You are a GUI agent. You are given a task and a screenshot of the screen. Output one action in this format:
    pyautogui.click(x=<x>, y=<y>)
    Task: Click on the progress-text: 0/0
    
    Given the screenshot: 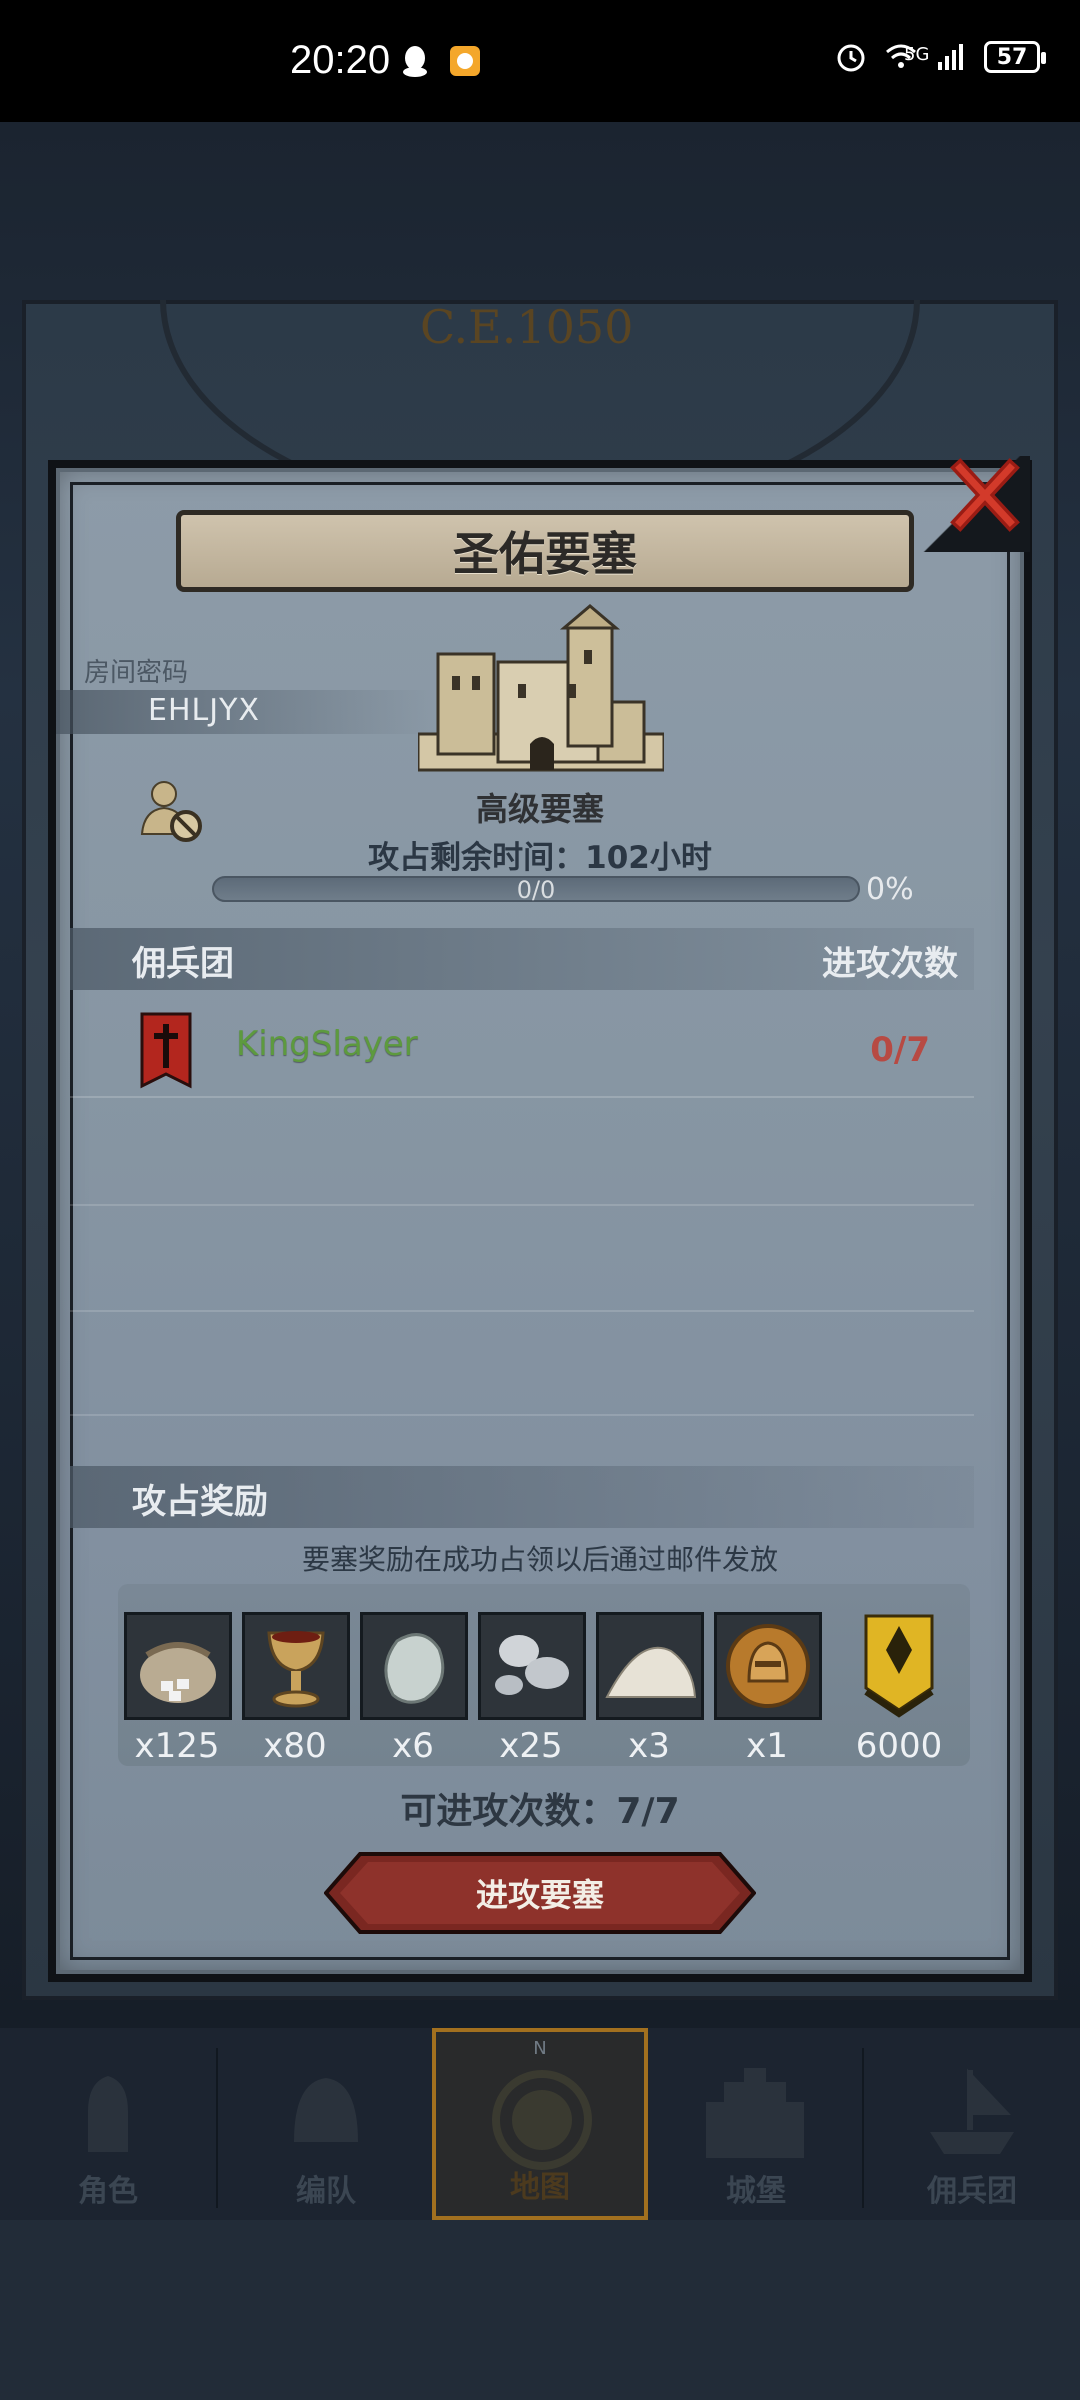 What is the action you would take?
    pyautogui.click(x=536, y=890)
    